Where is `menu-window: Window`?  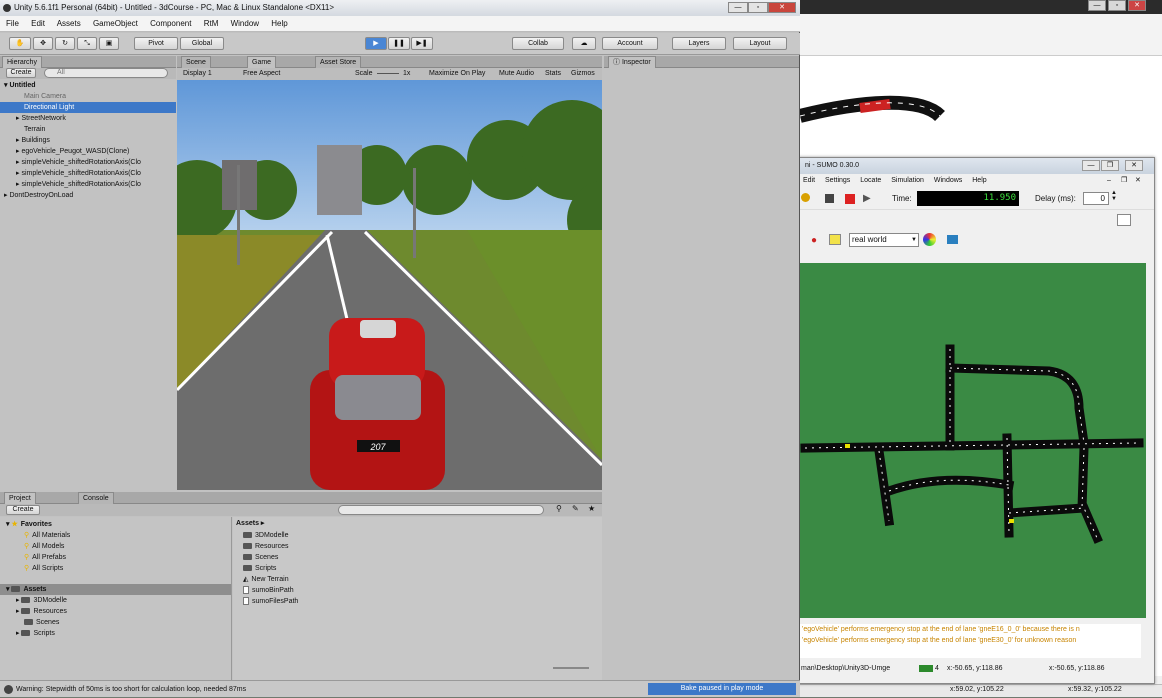
menu-window: Window is located at coordinates (245, 23).